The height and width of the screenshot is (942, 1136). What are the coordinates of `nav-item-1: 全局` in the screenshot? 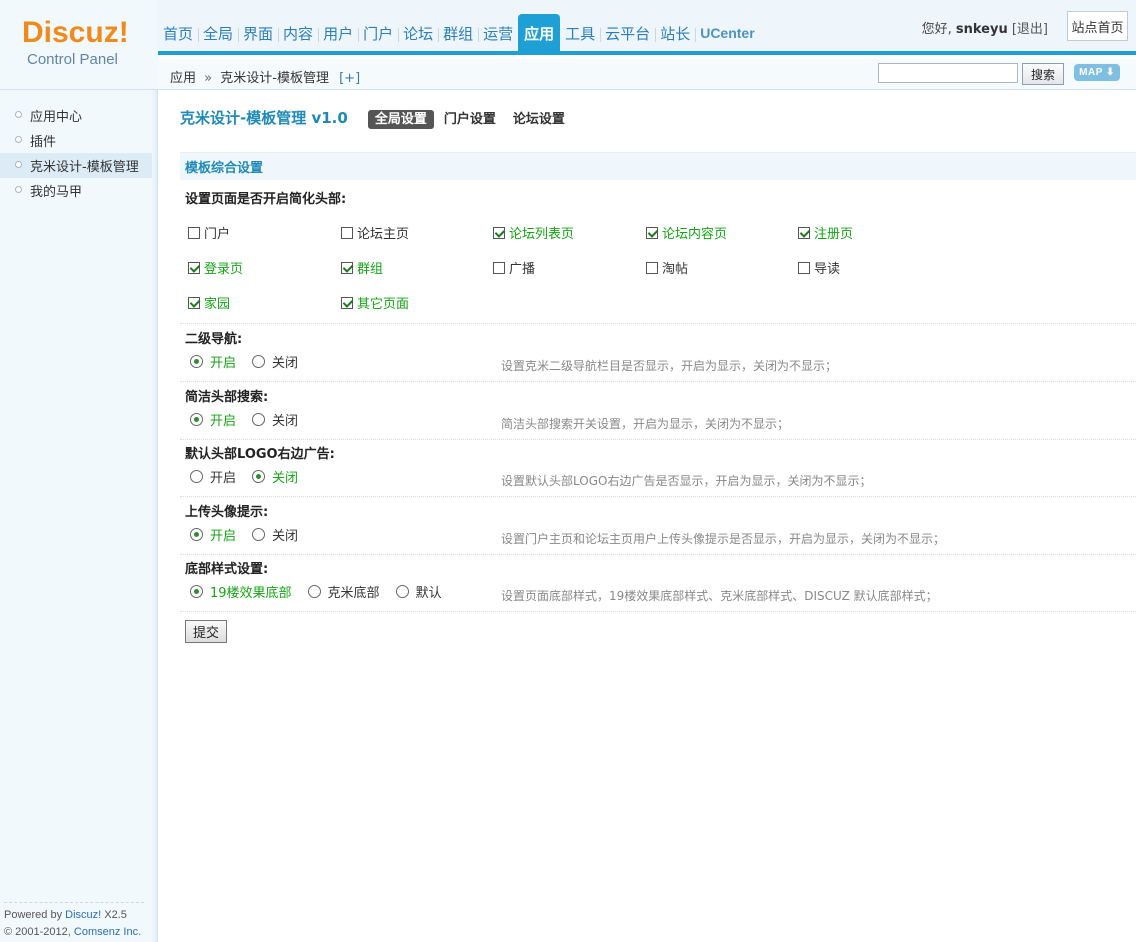 It's located at (218, 33).